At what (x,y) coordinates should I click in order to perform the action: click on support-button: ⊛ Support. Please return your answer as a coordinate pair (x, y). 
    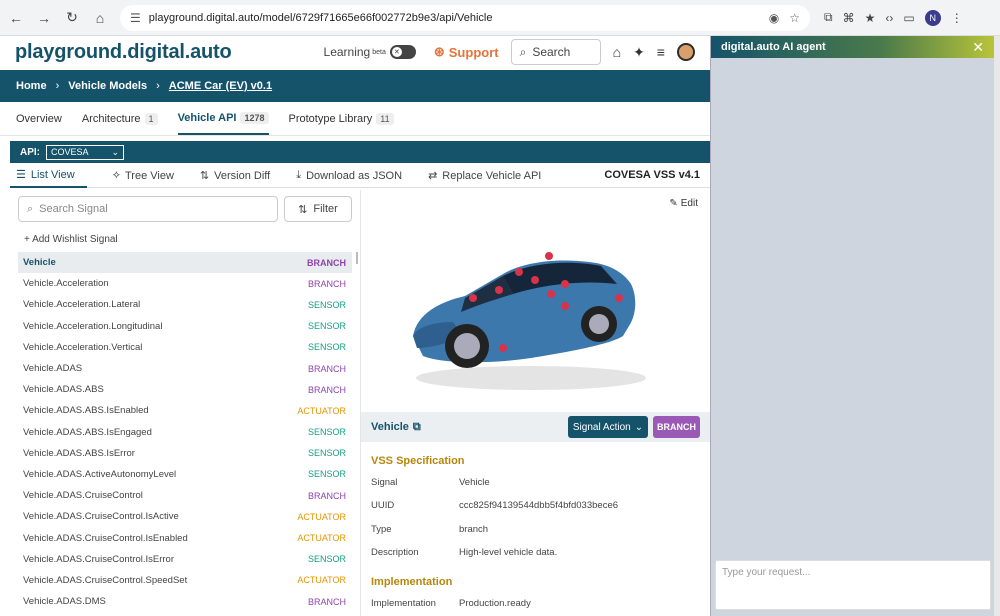
    Looking at the image, I should click on (466, 52).